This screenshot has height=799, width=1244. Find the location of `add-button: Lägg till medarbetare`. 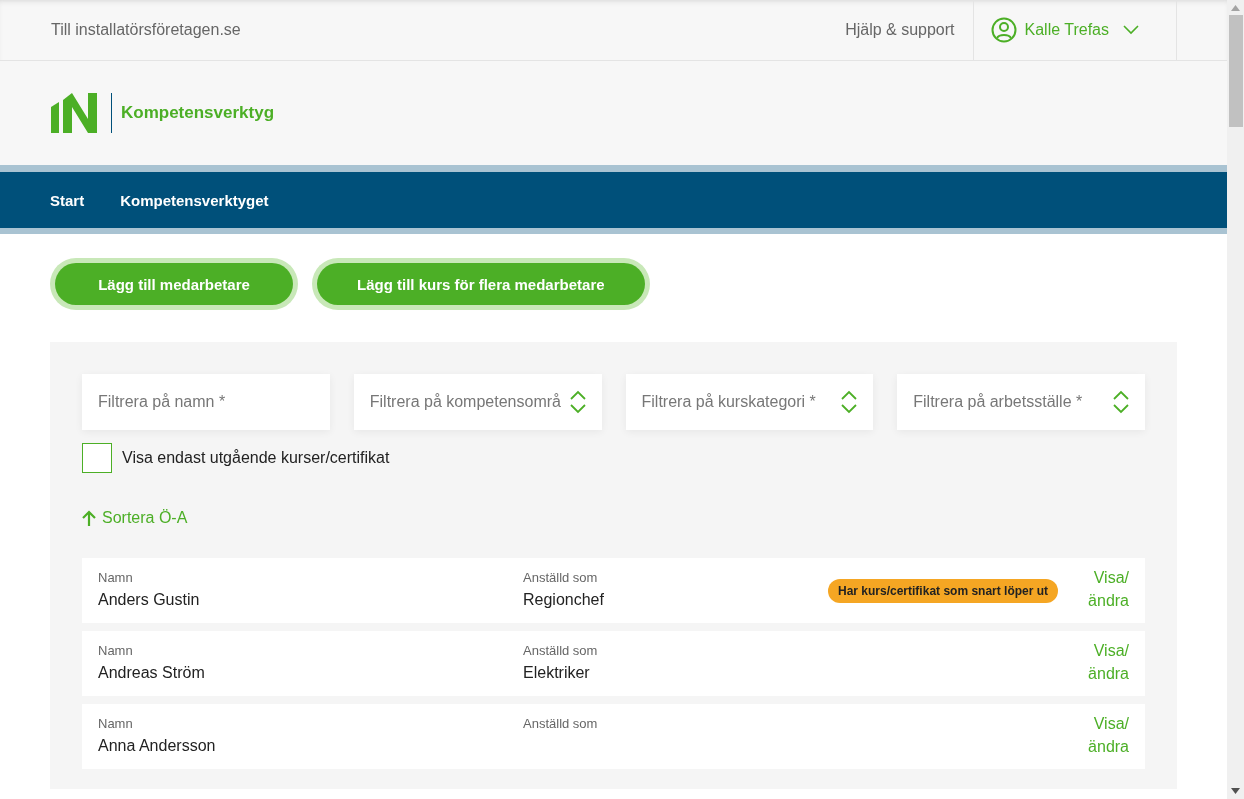

add-button: Lägg till medarbetare is located at coordinates (174, 284).